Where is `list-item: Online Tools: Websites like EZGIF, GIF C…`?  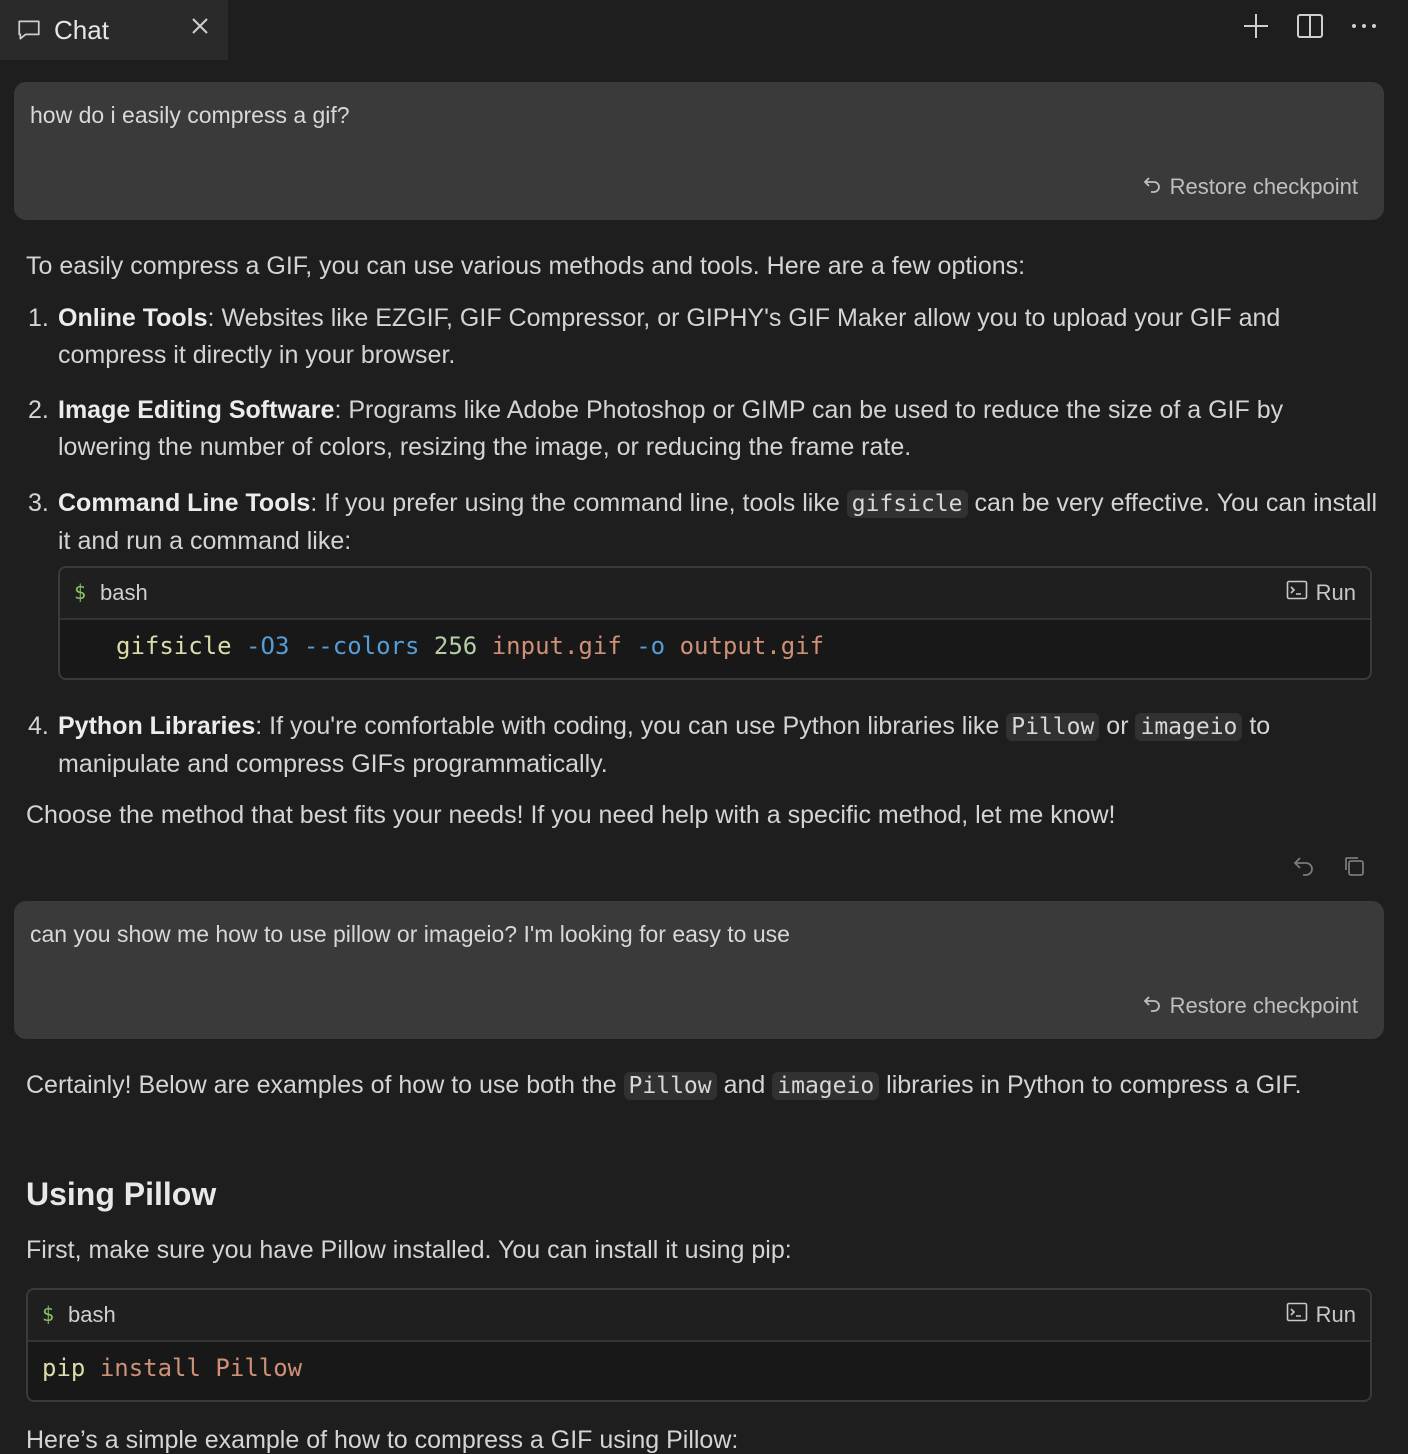
list-item: Online Tools: Websites like EZGIF, GIF C… is located at coordinates (718, 337).